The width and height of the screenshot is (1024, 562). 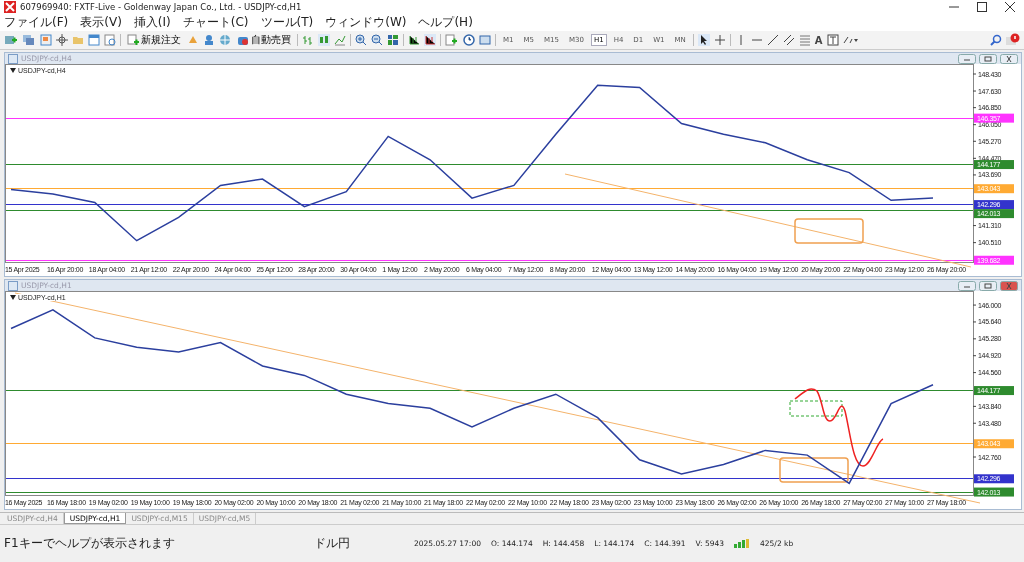 What do you see at coordinates (485, 40) in the screenshot?
I see `template-icon` at bounding box center [485, 40].